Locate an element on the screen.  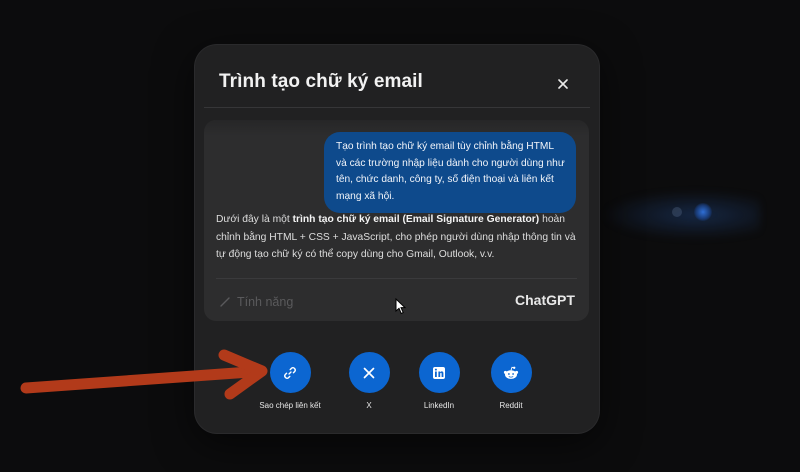
annotation-arrow is located at coordinates (144, 374).